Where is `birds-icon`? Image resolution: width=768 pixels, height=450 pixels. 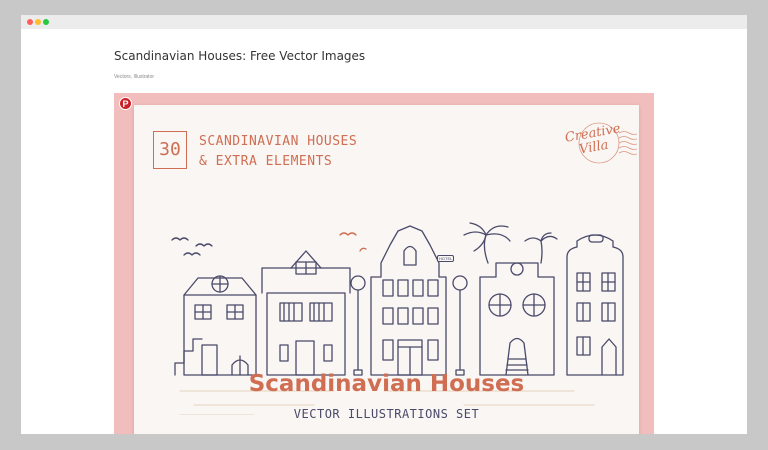 birds-icon is located at coordinates (192, 246).